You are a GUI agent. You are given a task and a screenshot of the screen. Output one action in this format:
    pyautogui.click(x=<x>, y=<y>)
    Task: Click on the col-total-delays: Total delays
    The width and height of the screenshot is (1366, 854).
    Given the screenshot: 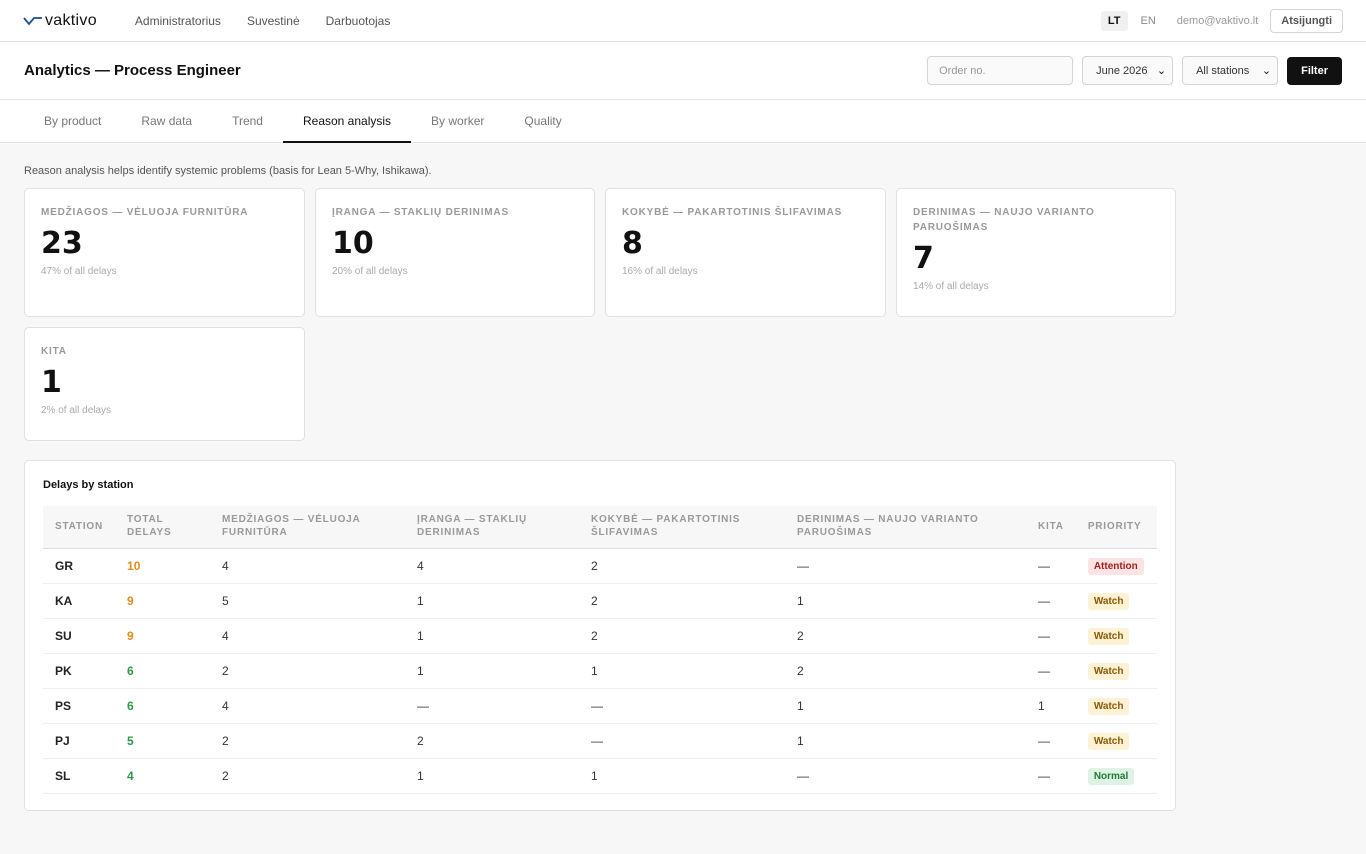 What is the action you would take?
    pyautogui.click(x=163, y=527)
    